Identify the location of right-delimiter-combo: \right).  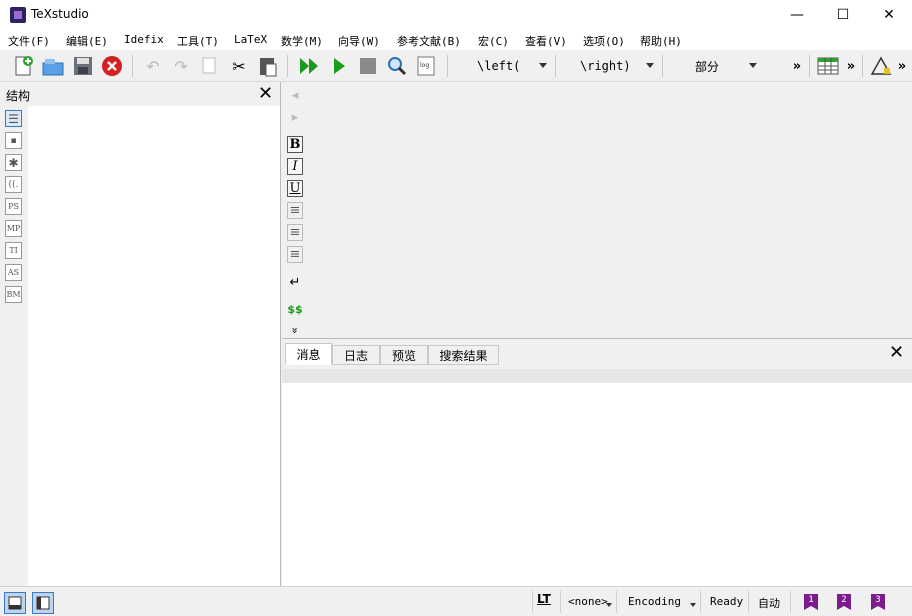
(609, 66).